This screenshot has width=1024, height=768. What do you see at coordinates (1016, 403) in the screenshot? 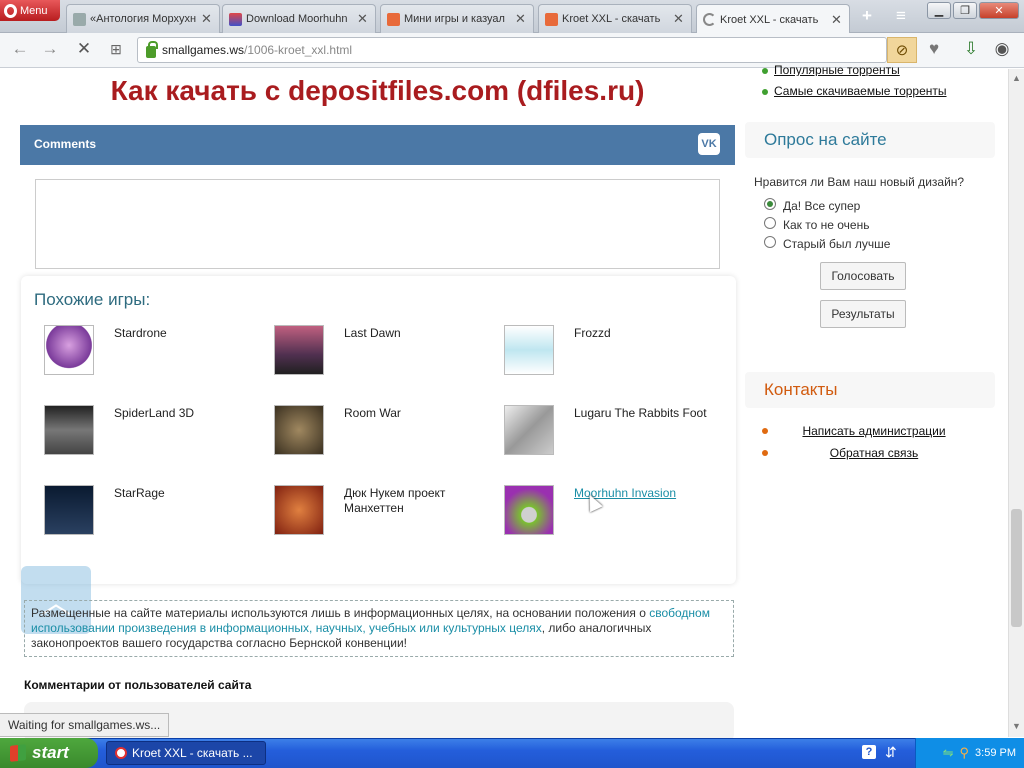
I see `page-scrollbar: ▲ ▼` at bounding box center [1016, 403].